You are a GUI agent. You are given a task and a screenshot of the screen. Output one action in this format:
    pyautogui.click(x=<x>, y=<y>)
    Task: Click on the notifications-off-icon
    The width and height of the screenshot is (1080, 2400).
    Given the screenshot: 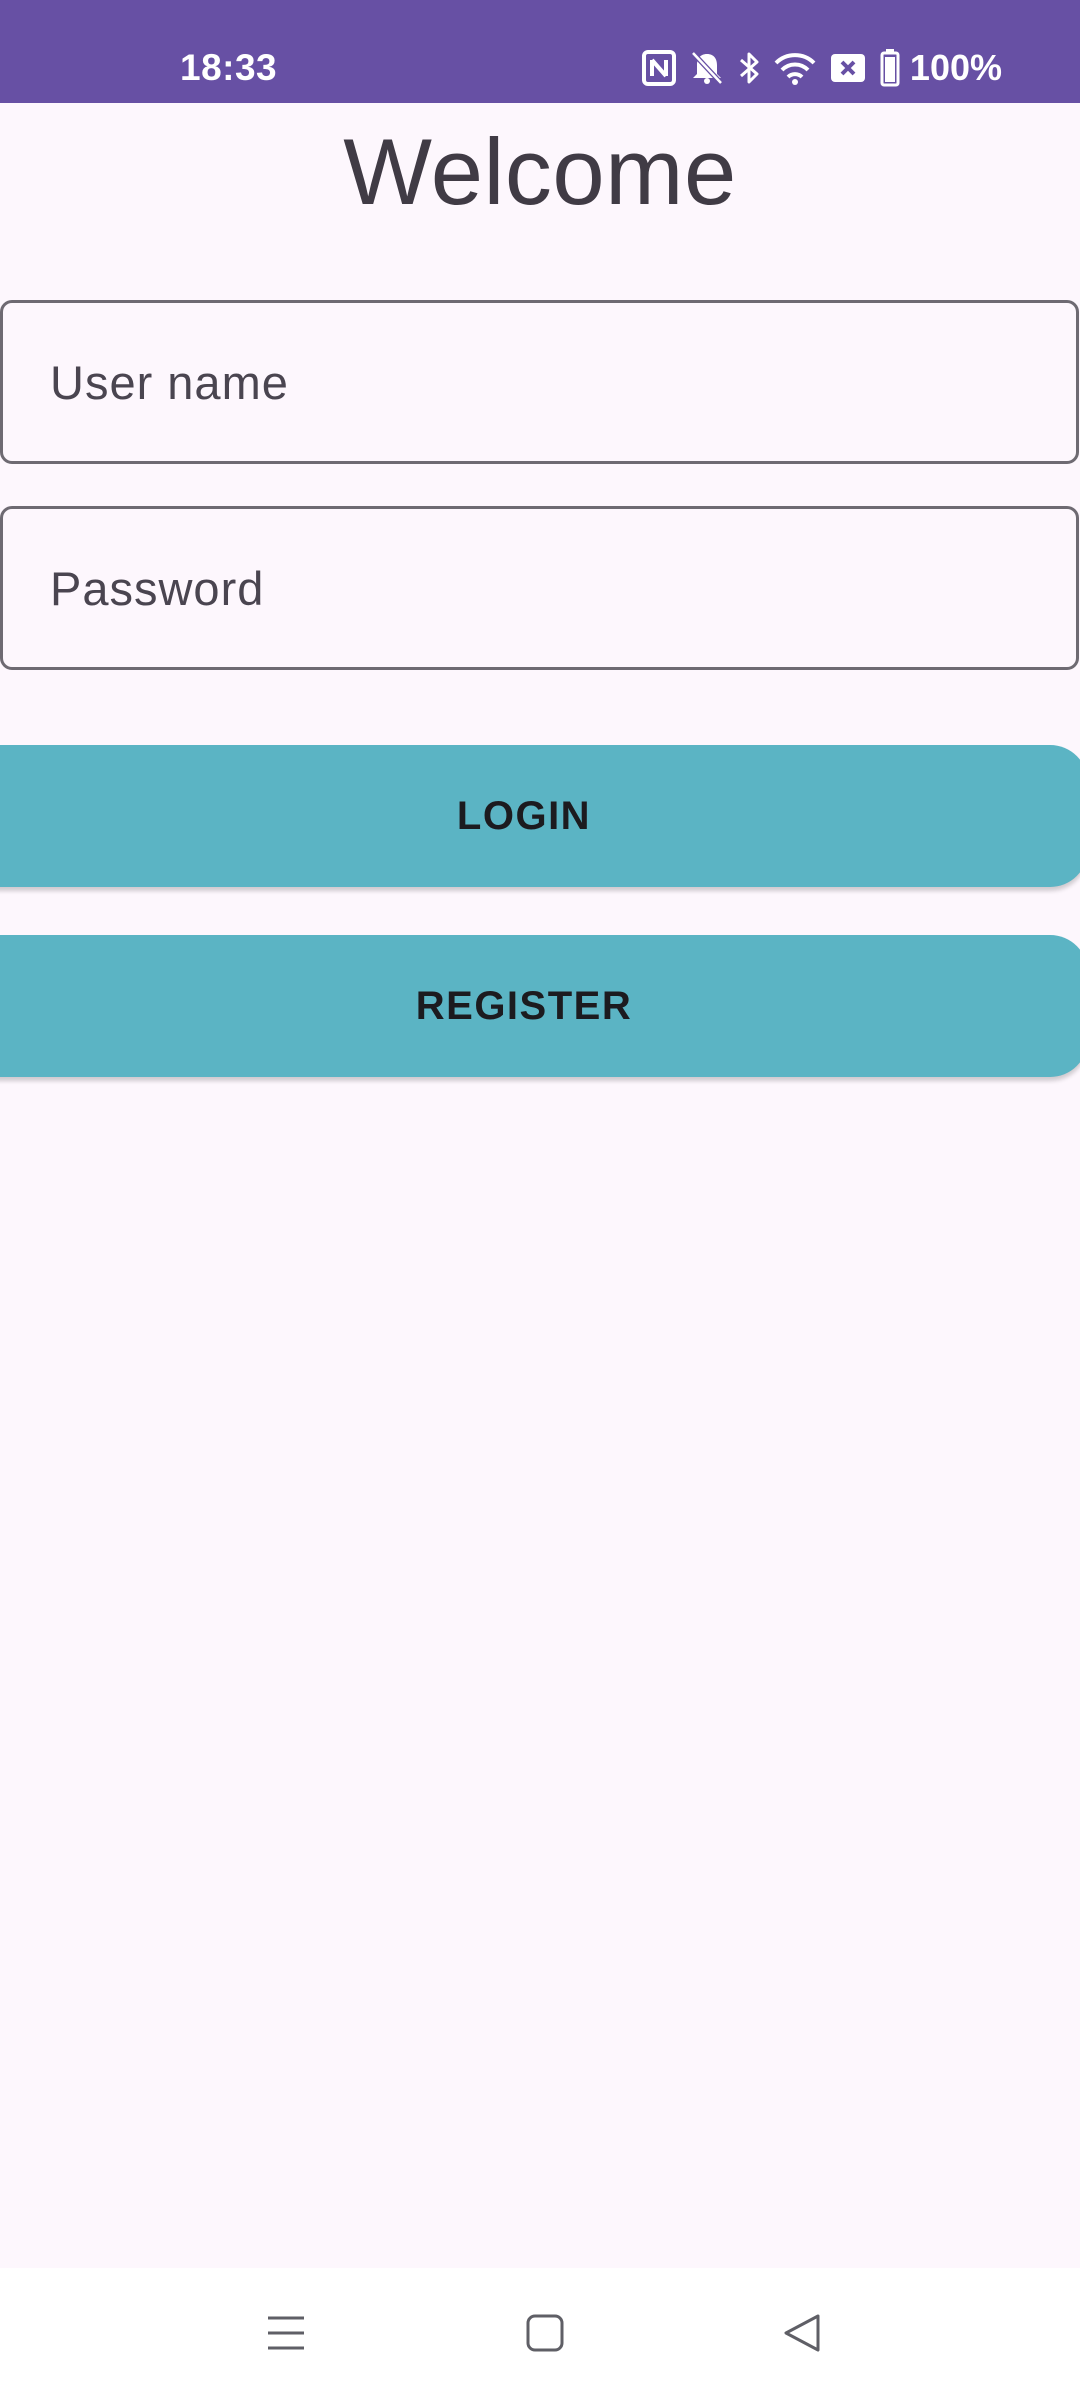 What is the action you would take?
    pyautogui.click(x=707, y=68)
    